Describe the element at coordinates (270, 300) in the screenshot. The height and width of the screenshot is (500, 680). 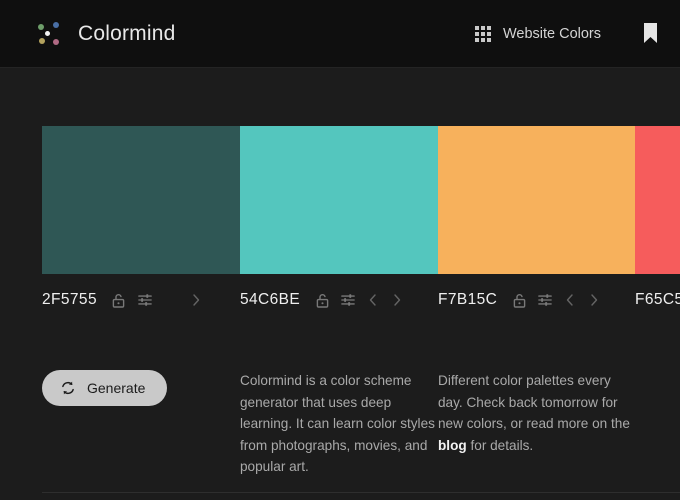
I see `swatch-hex-label: 54C6BE` at that location.